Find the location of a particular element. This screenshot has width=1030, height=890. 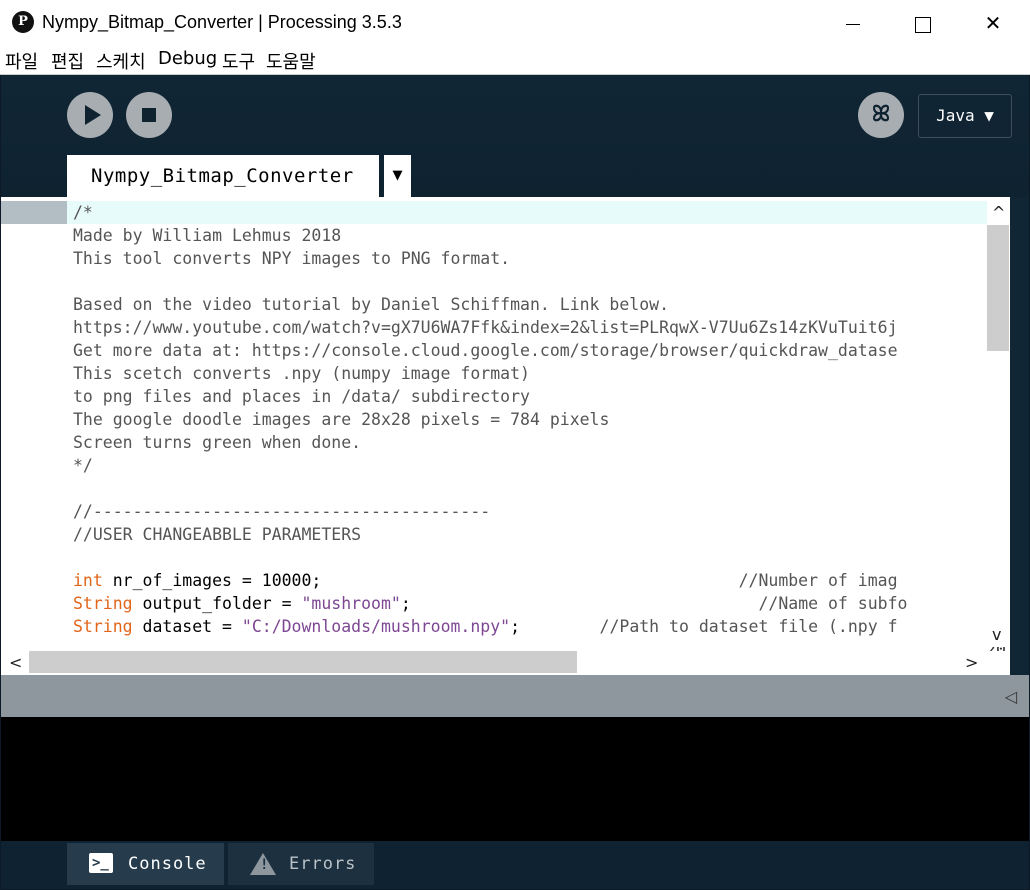

tab-console: >_ Console is located at coordinates (145, 864).